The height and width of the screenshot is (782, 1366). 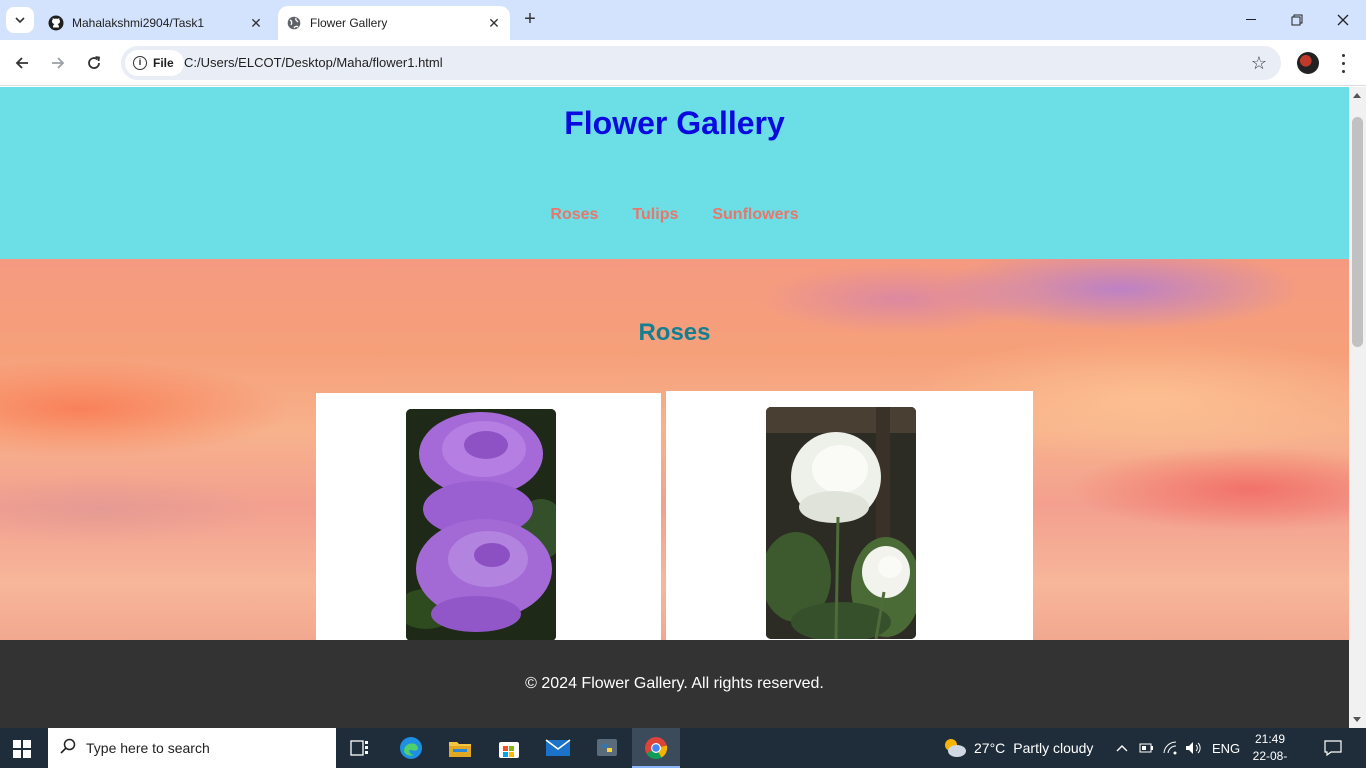 I want to click on scroll-down-icon, so click(x=1357, y=719).